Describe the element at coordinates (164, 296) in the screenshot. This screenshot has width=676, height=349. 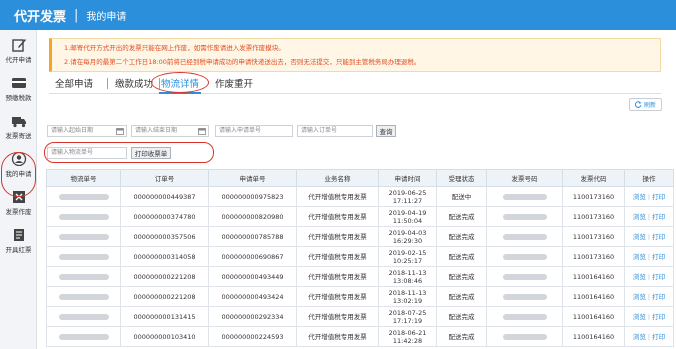
I see `order-no-cell: 000000000221208` at that location.